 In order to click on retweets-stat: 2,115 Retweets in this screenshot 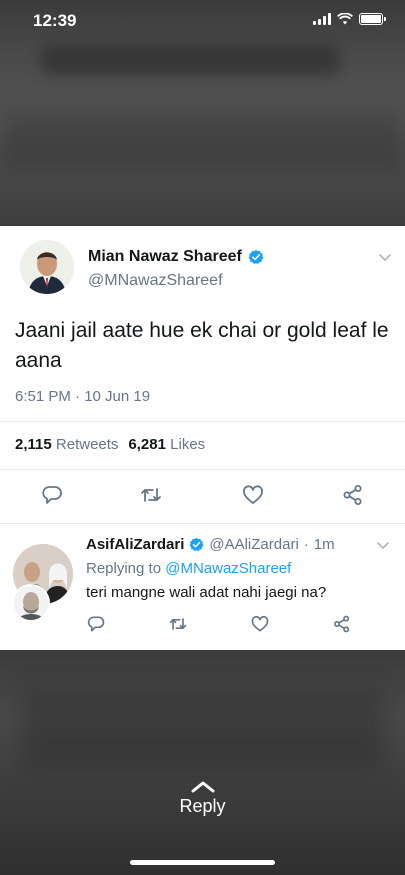, I will do `click(66, 444)`.